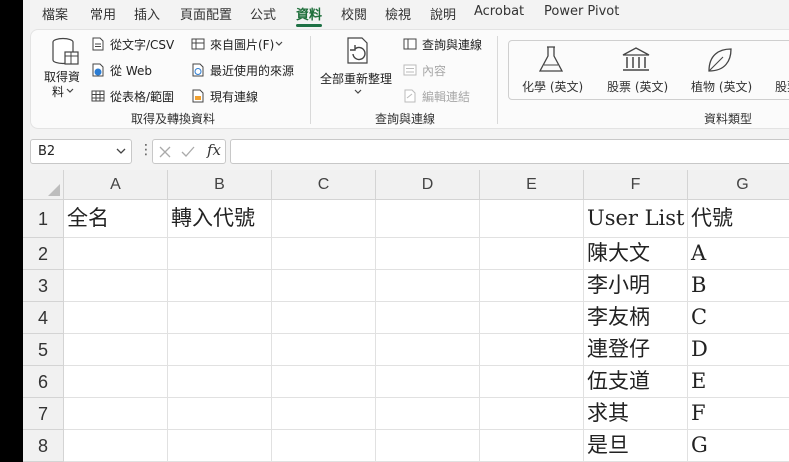 The height and width of the screenshot is (462, 789). What do you see at coordinates (428, 318) in the screenshot?
I see `cell-d4` at bounding box center [428, 318].